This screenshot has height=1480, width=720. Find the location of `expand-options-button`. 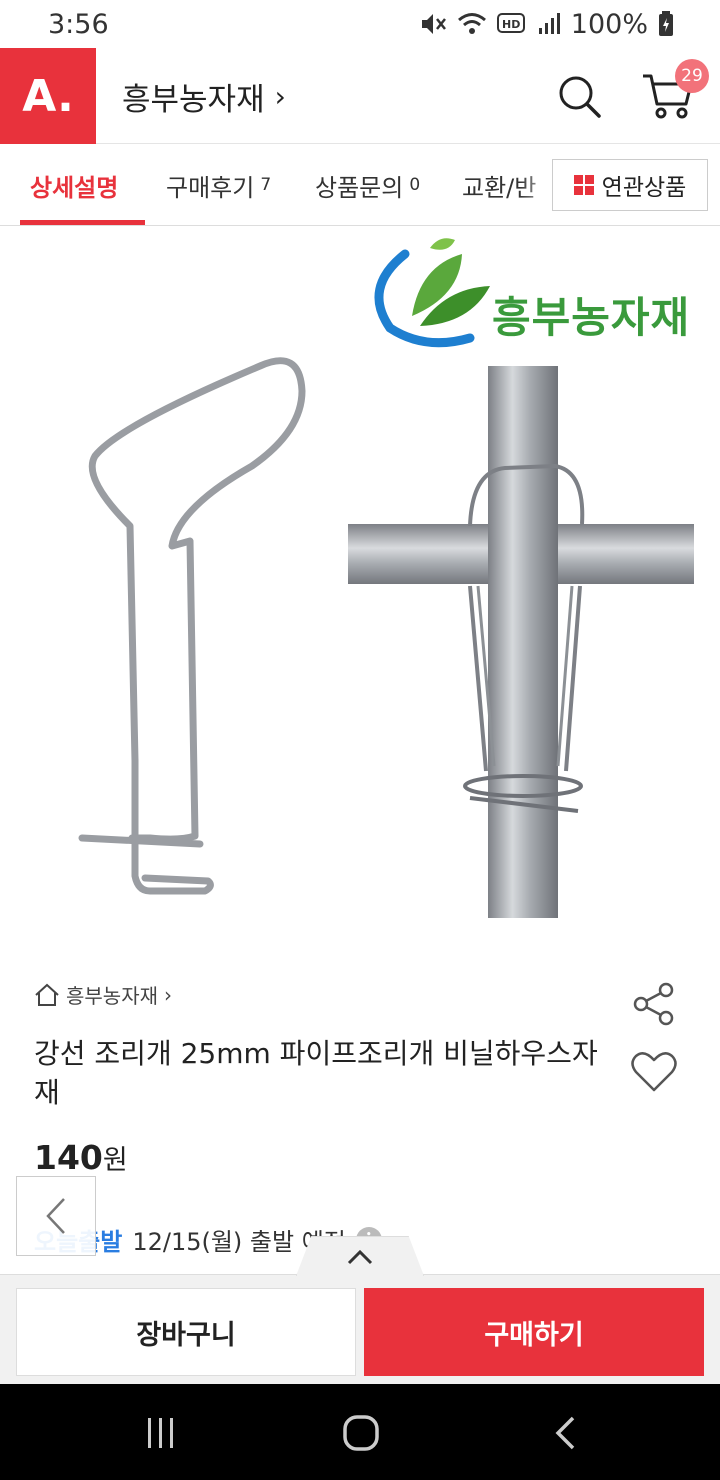

expand-options-button is located at coordinates (360, 1256).